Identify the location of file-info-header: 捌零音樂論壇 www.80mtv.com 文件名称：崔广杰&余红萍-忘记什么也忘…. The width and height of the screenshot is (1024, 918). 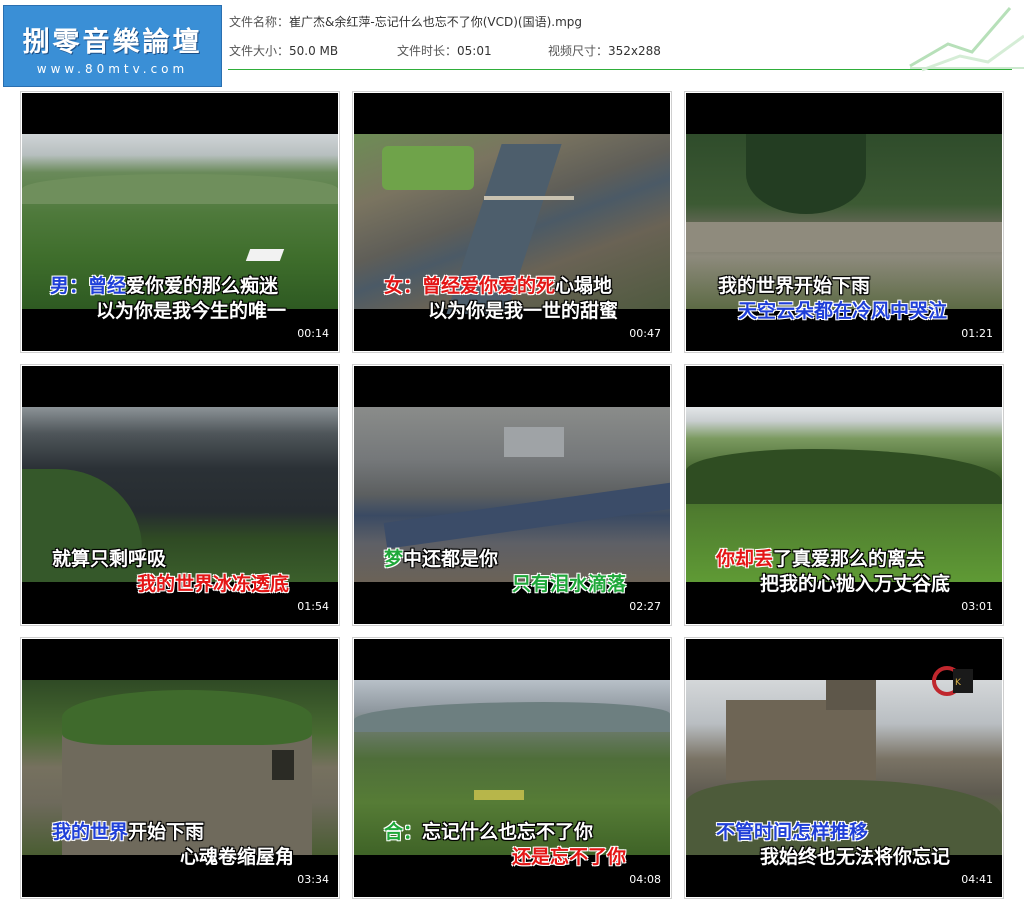
(512, 43).